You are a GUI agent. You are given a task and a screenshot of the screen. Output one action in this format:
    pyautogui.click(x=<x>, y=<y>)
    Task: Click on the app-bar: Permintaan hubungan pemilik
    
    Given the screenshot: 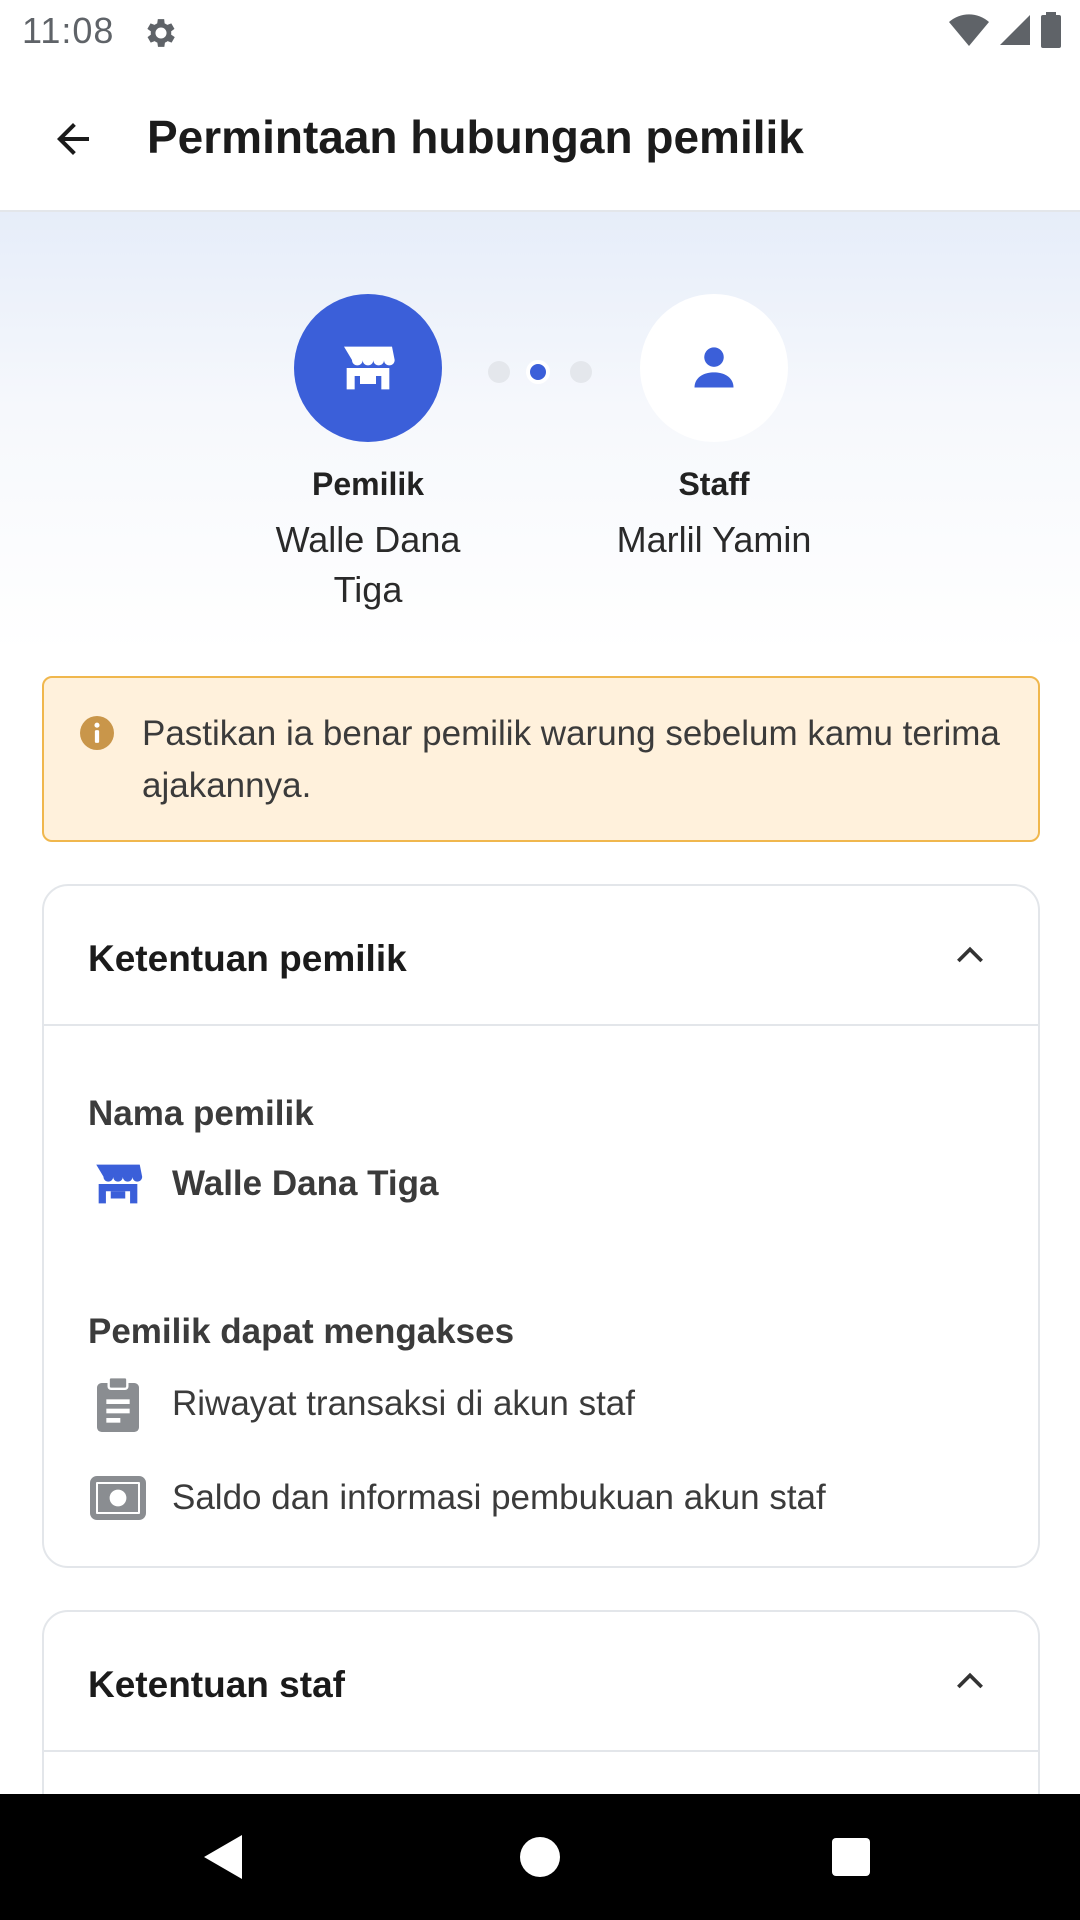 What is the action you would take?
    pyautogui.click(x=540, y=139)
    